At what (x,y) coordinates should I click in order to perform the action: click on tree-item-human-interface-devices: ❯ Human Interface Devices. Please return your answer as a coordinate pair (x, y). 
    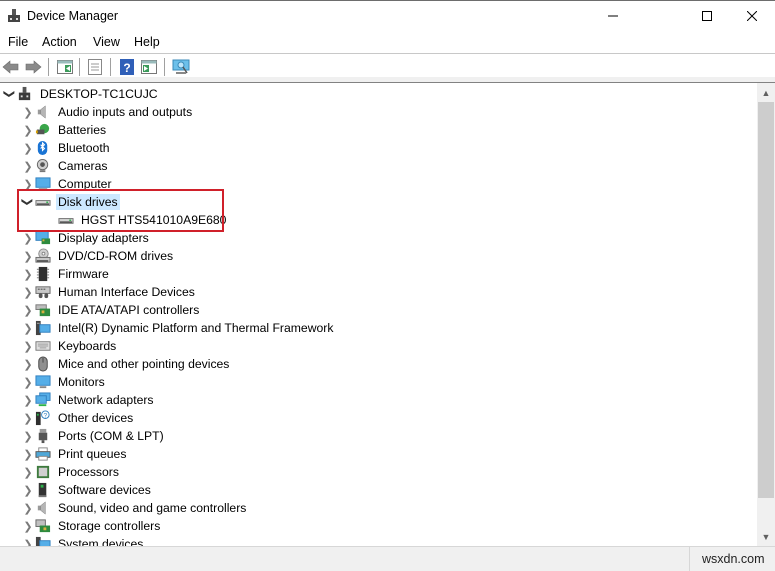
    Looking at the image, I should click on (109, 292).